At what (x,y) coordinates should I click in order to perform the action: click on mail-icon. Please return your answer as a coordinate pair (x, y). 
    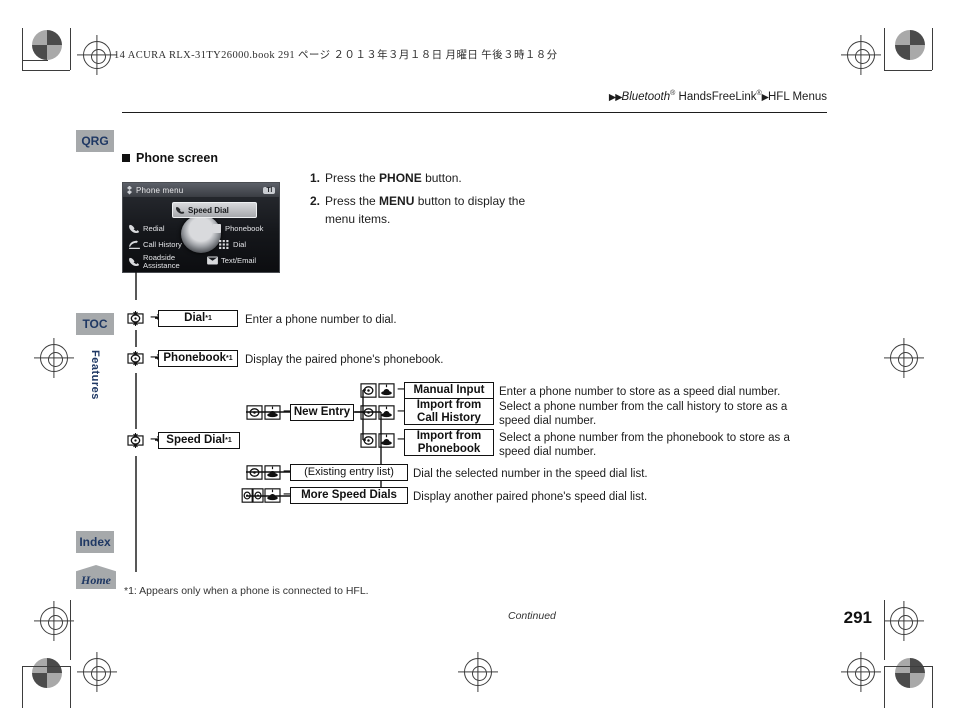
    Looking at the image, I should click on (212, 260).